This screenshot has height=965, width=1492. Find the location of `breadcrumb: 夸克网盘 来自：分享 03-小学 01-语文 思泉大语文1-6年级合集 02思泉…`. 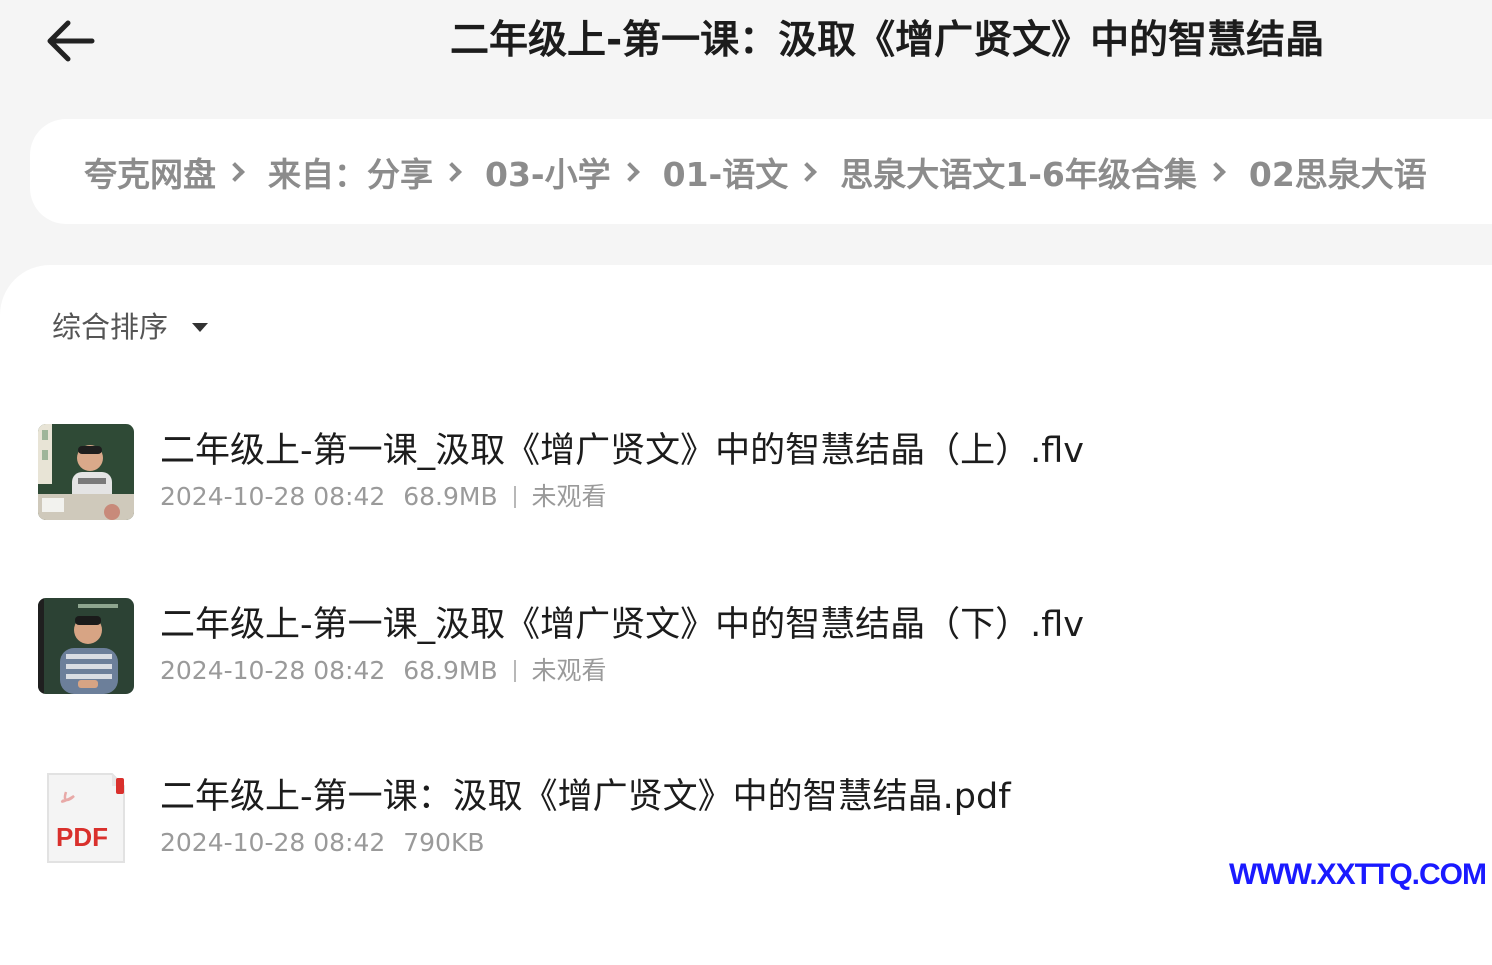

breadcrumb: 夸克网盘 来自：分享 03-小学 01-语文 思泉大语文1-6年级合集 02思泉… is located at coordinates (761, 171).